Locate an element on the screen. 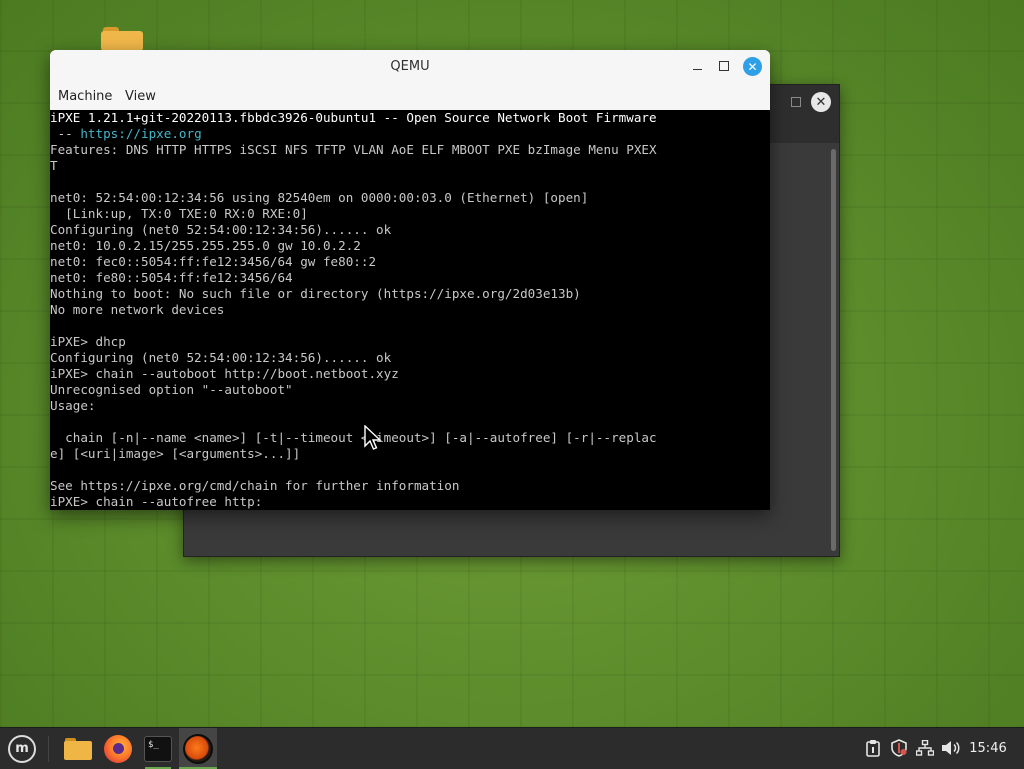  folder-icon is located at coordinates (78, 748).